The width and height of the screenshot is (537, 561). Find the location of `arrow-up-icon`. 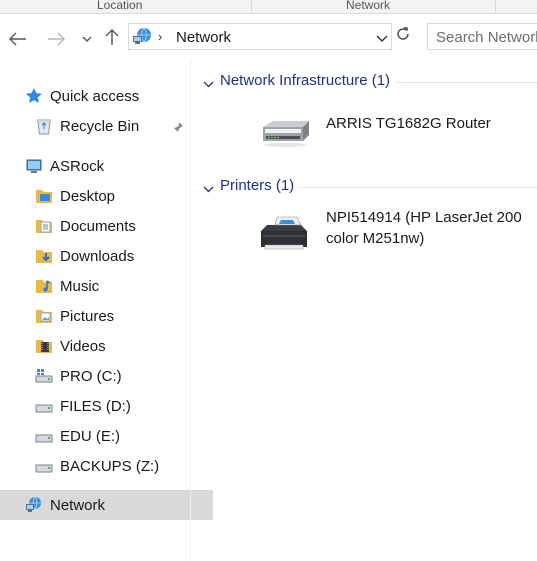

arrow-up-icon is located at coordinates (112, 37).